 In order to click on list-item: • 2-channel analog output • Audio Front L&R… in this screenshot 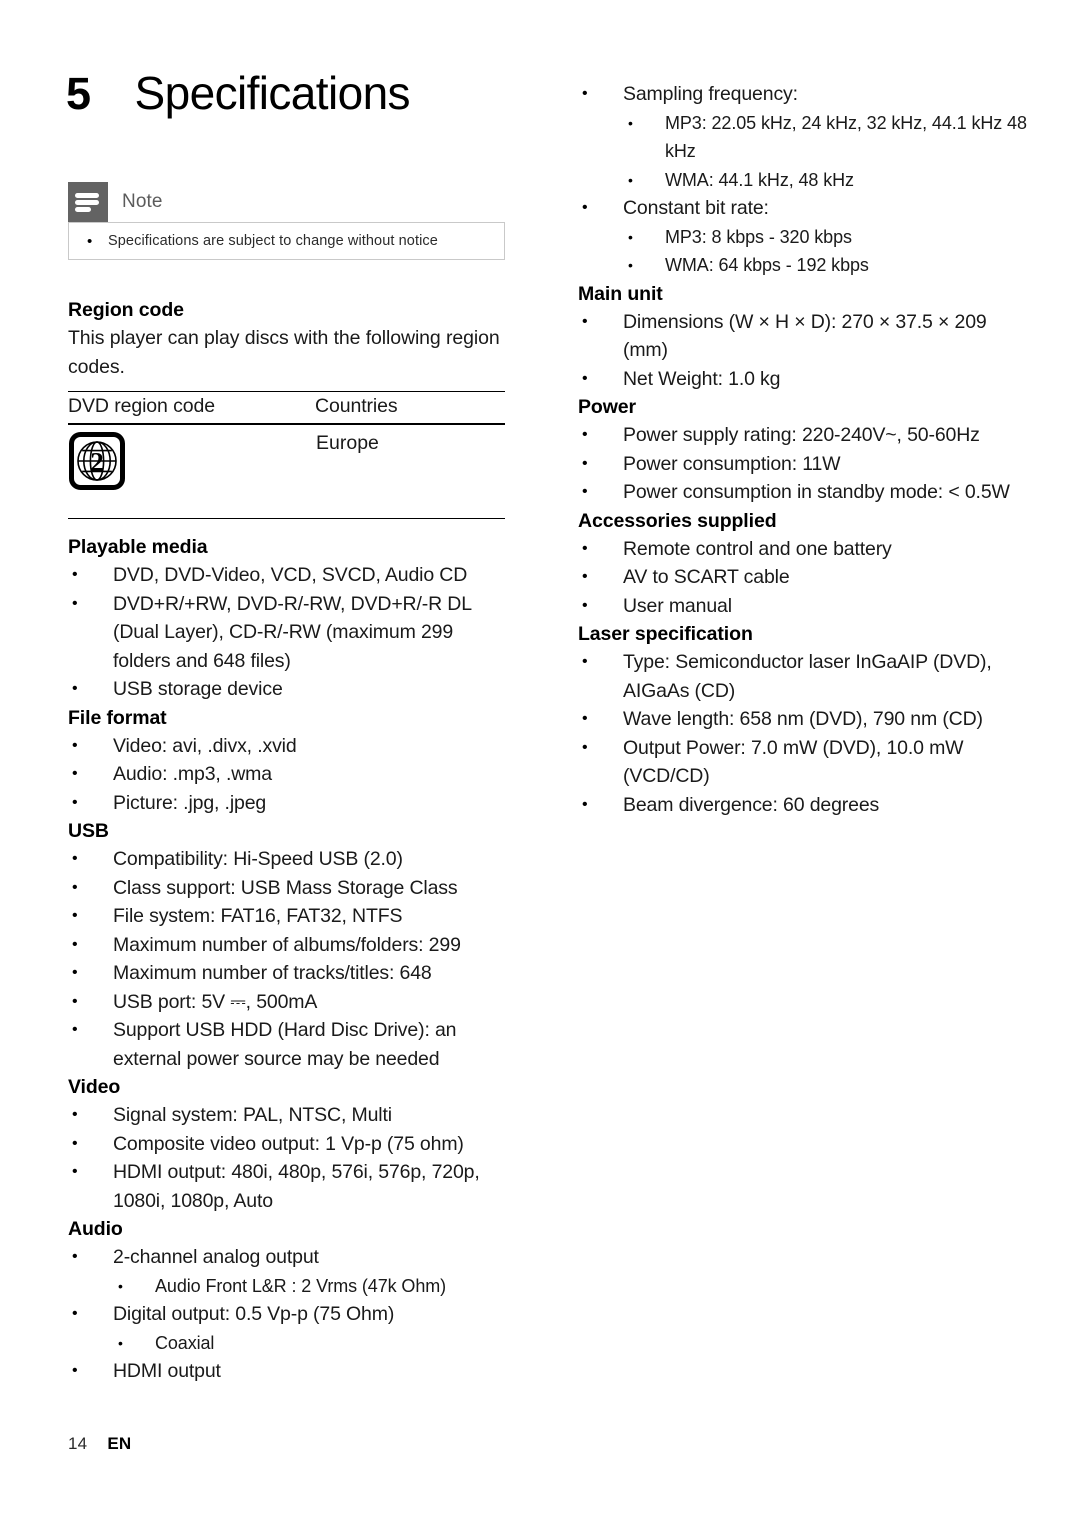, I will do `click(288, 1271)`.